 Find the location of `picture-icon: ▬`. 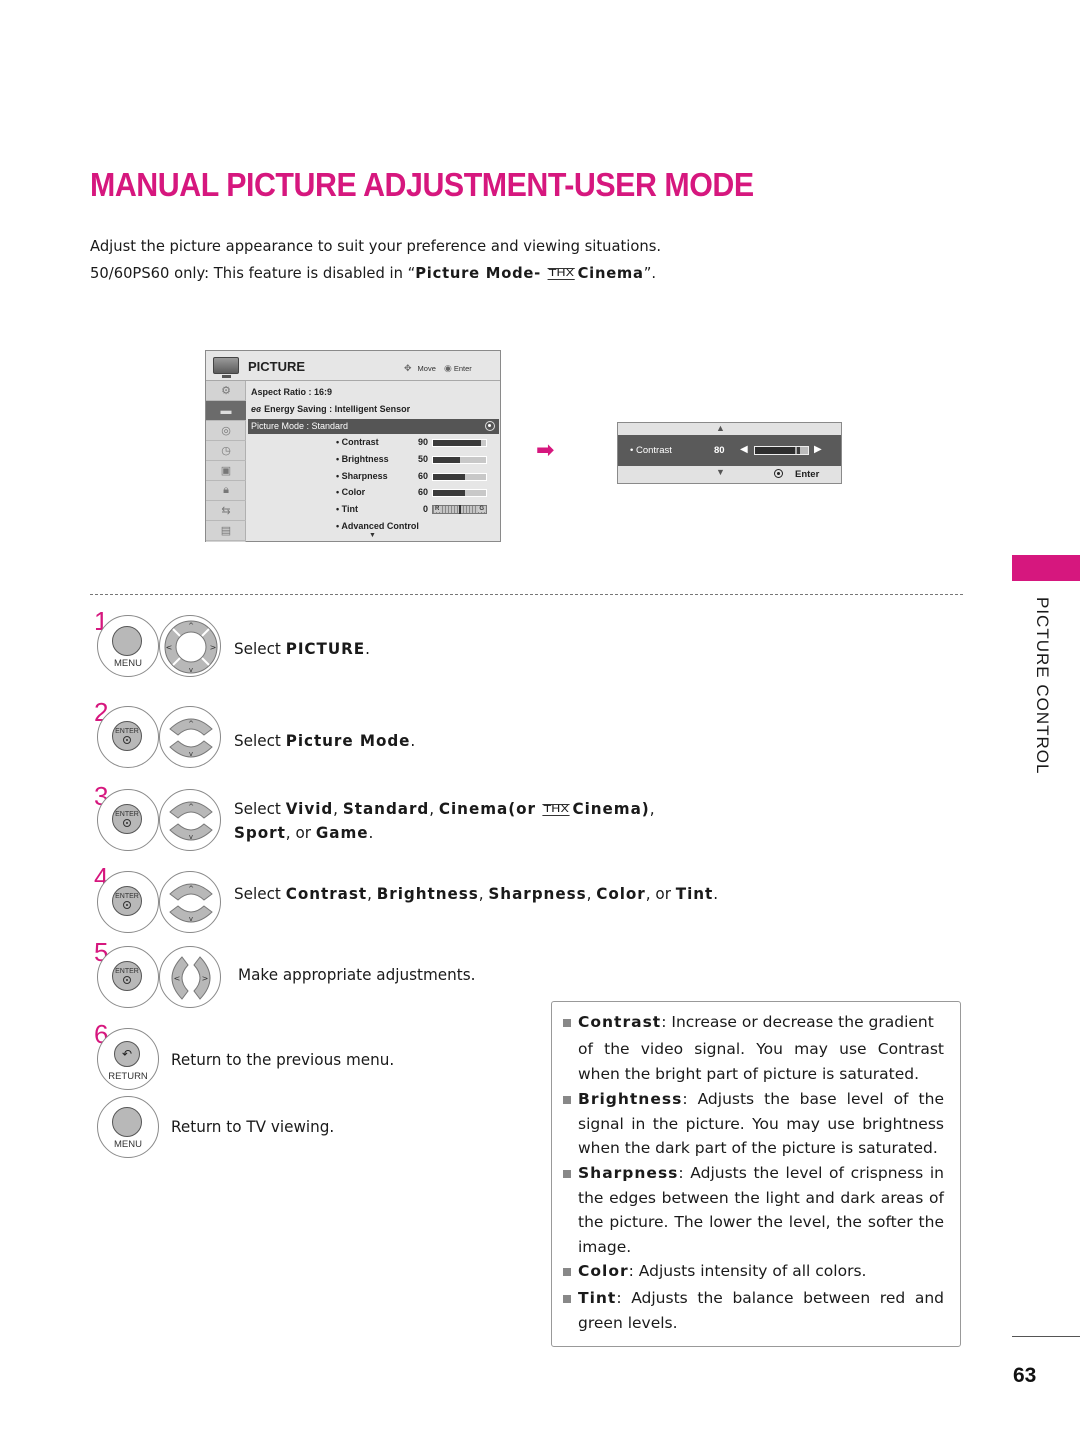

picture-icon: ▬ is located at coordinates (226, 411).